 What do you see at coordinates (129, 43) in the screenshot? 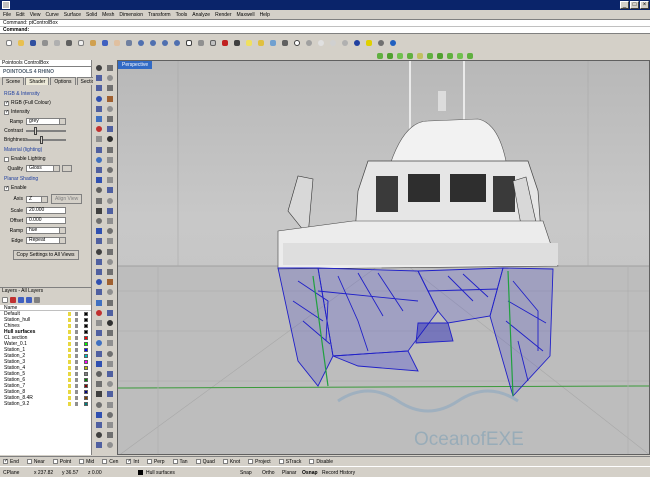
I see `rotate-view-icon` at bounding box center [129, 43].